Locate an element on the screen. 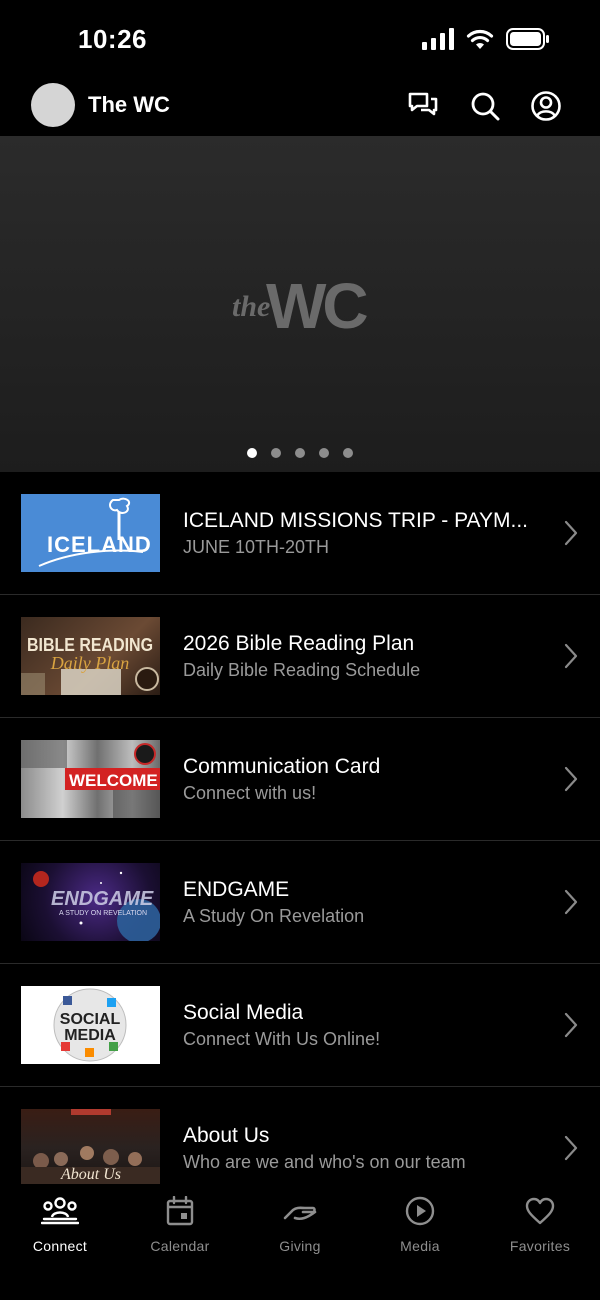 Image resolution: width=600 pixels, height=1300 pixels. tab-label: Giving is located at coordinates (300, 1246).